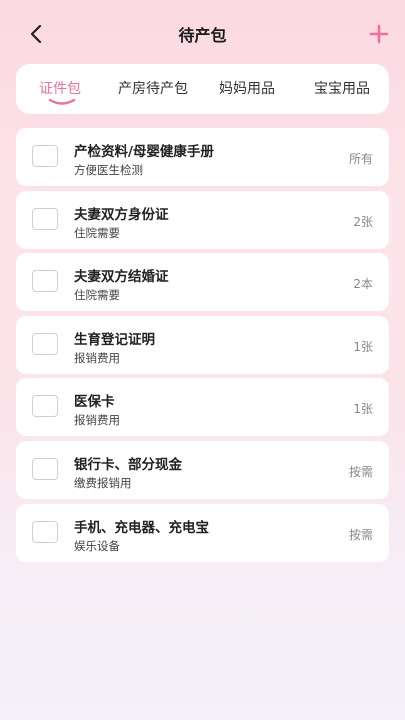  What do you see at coordinates (141, 527) in the screenshot?
I see `item-title: 手机、充电器、充电宝` at bounding box center [141, 527].